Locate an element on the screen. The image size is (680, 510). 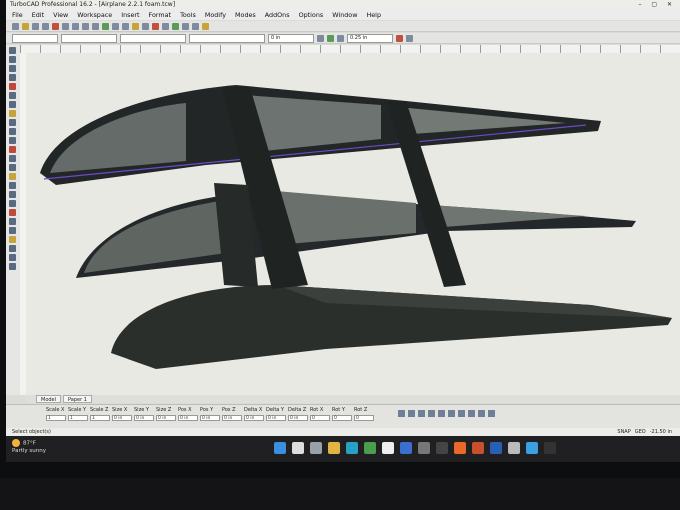
light-icon is located at coordinates (185, 26).